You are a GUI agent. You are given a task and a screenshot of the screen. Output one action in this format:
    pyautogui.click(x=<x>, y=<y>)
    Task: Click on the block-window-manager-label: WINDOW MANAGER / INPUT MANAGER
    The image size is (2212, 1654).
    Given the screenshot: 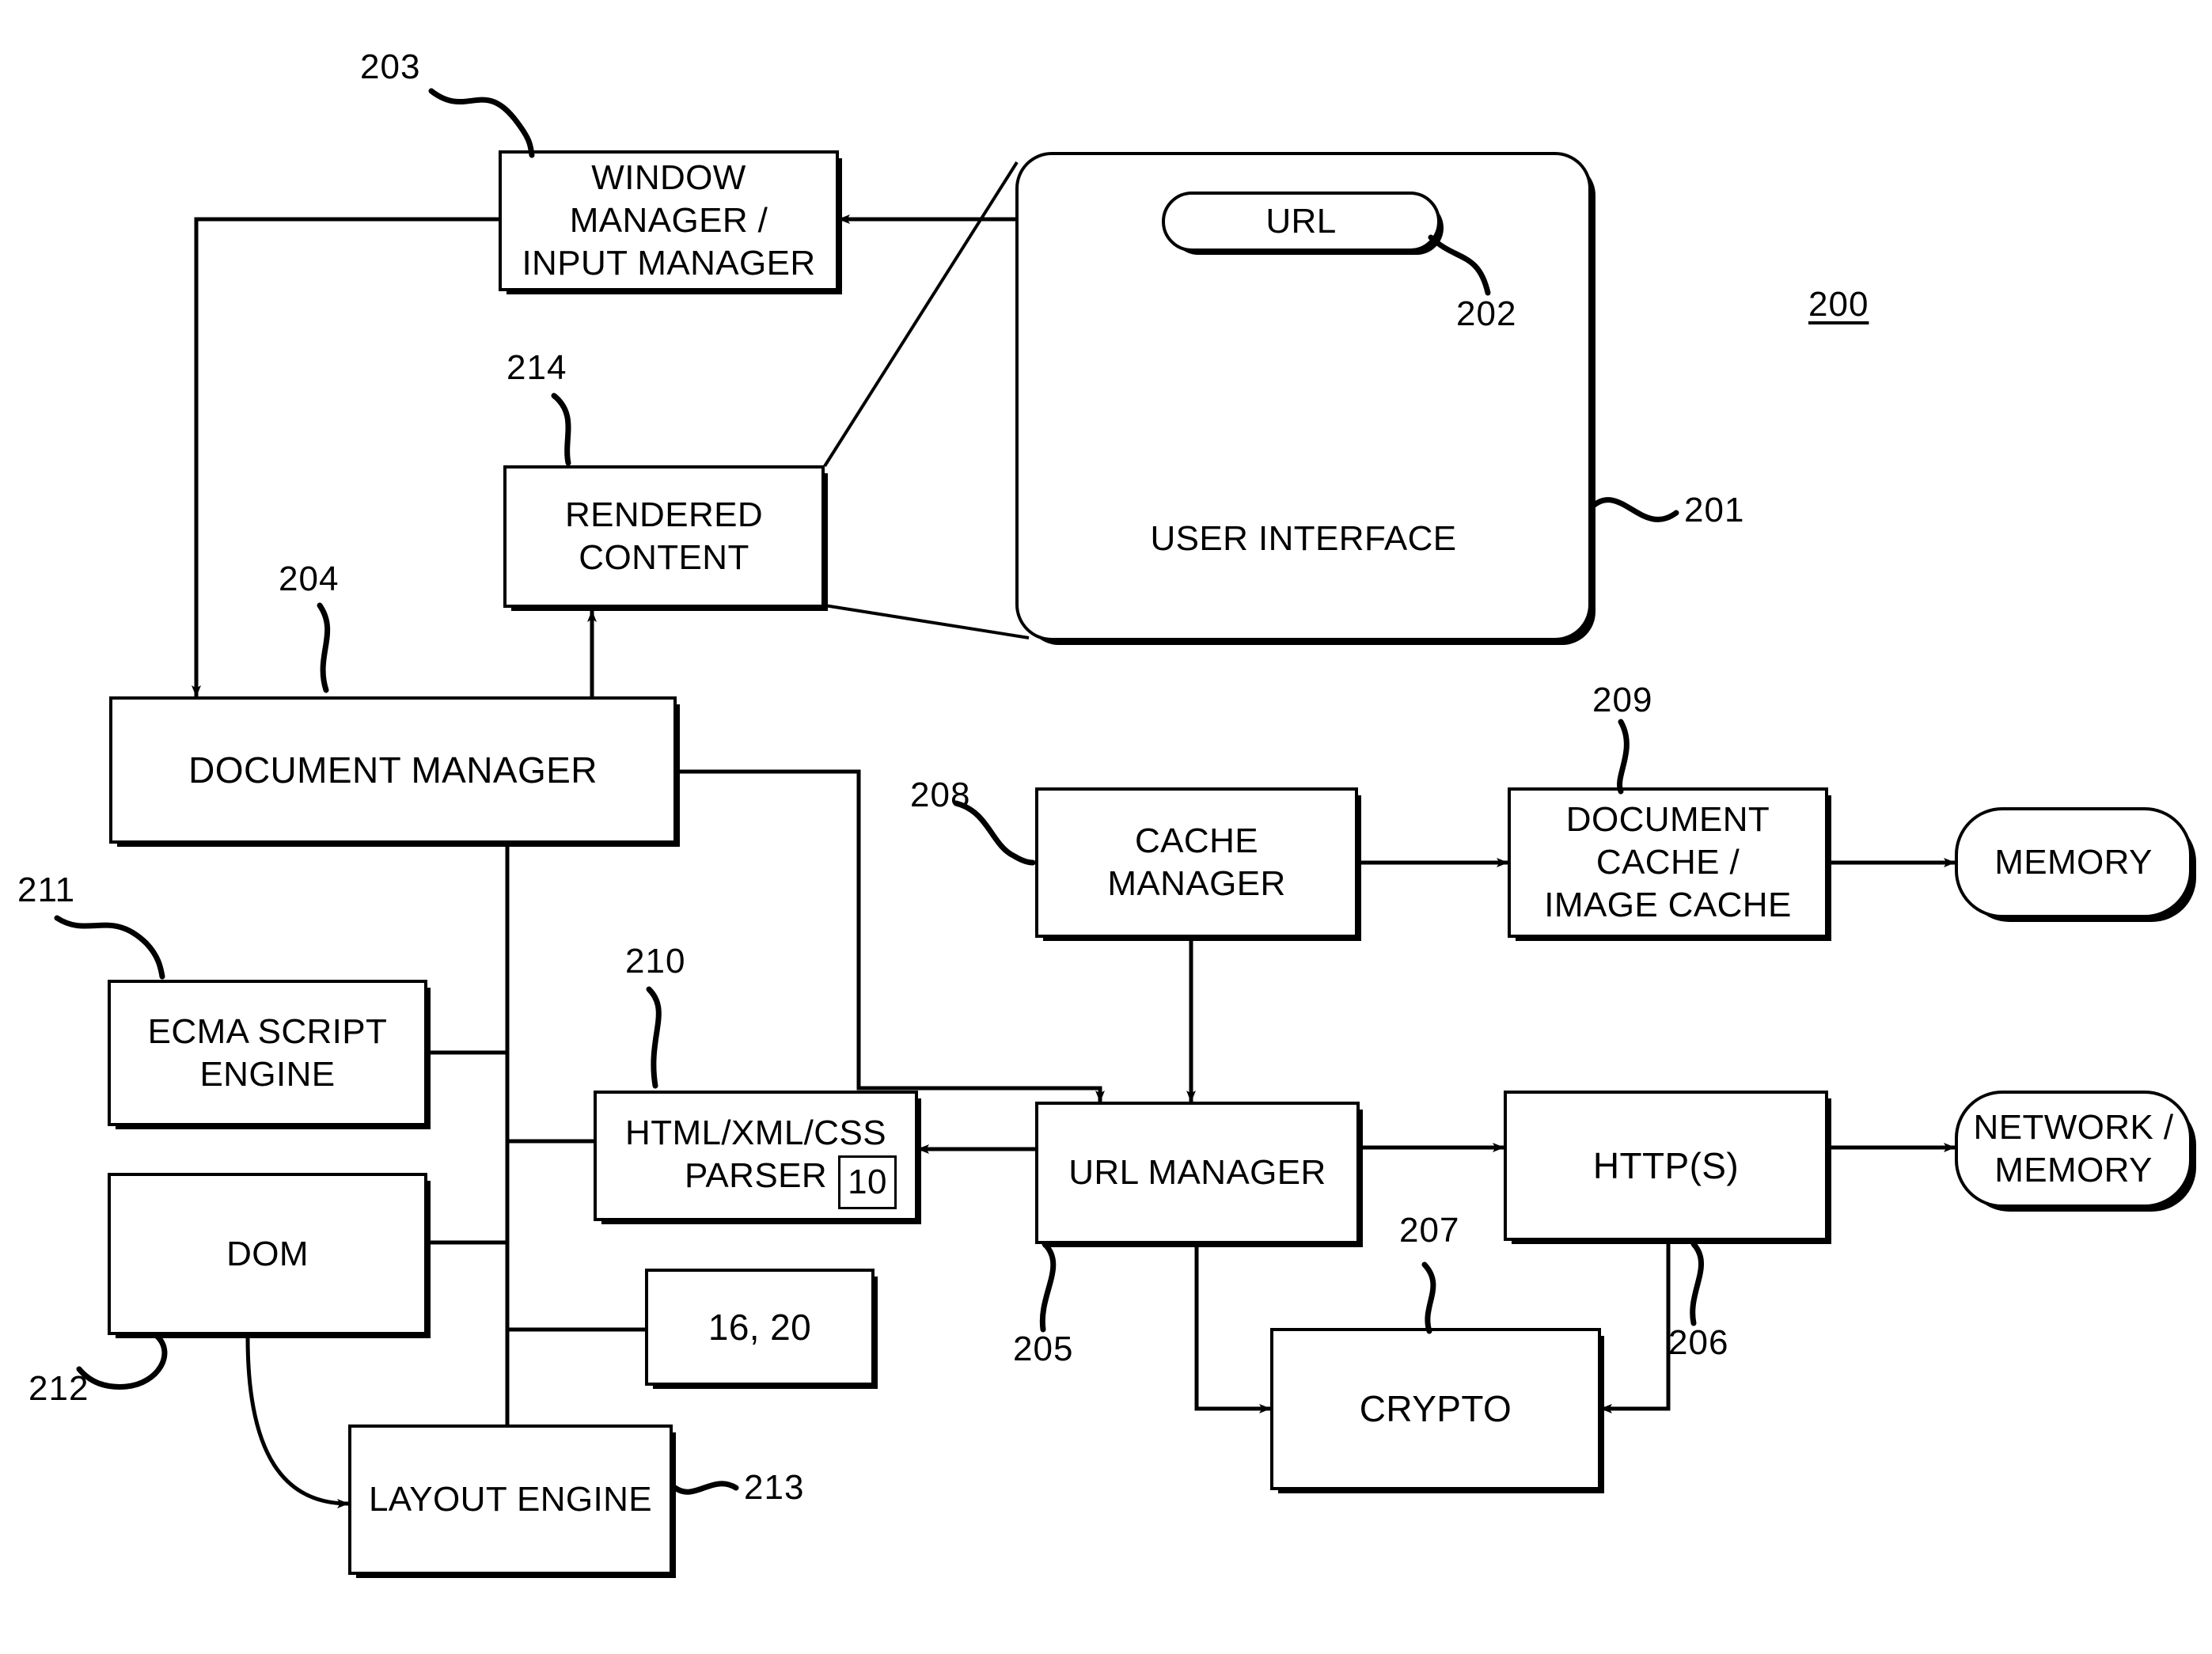 What is the action you would take?
    pyautogui.click(x=669, y=220)
    